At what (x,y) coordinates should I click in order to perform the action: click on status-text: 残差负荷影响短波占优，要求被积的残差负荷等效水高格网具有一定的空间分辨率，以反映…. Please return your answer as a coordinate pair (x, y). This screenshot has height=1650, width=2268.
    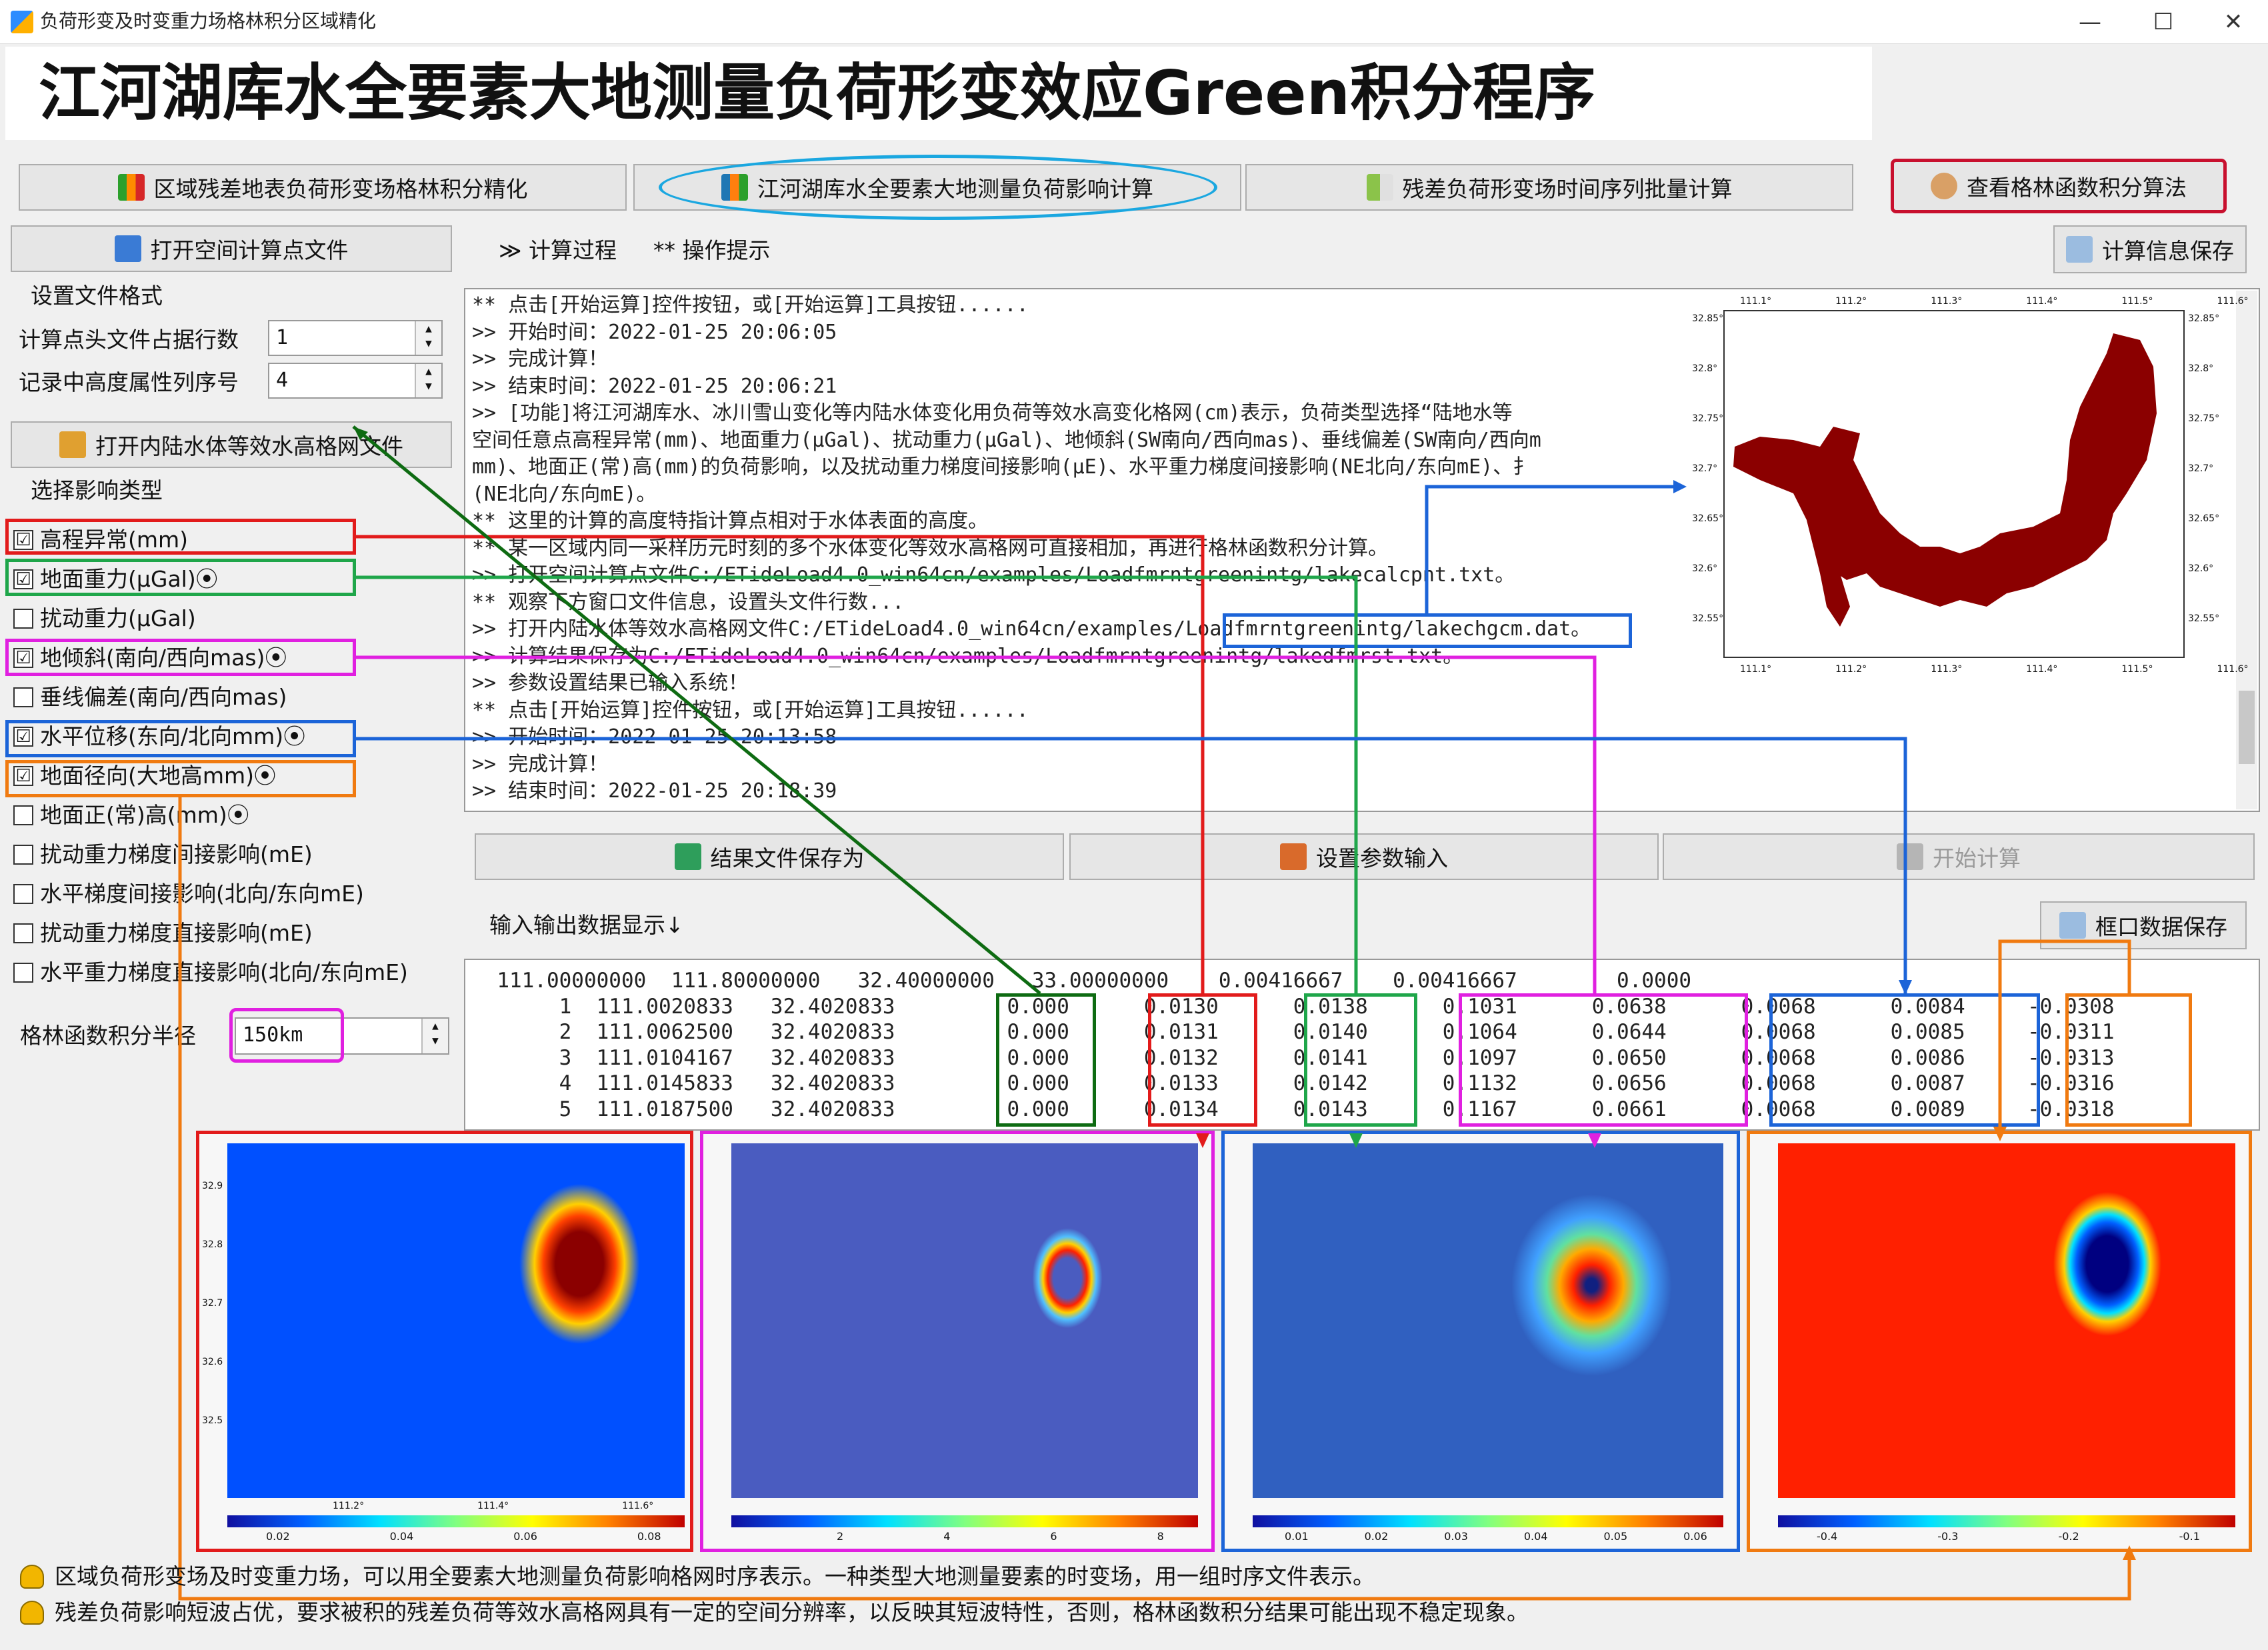
    Looking at the image, I should click on (792, 1612).